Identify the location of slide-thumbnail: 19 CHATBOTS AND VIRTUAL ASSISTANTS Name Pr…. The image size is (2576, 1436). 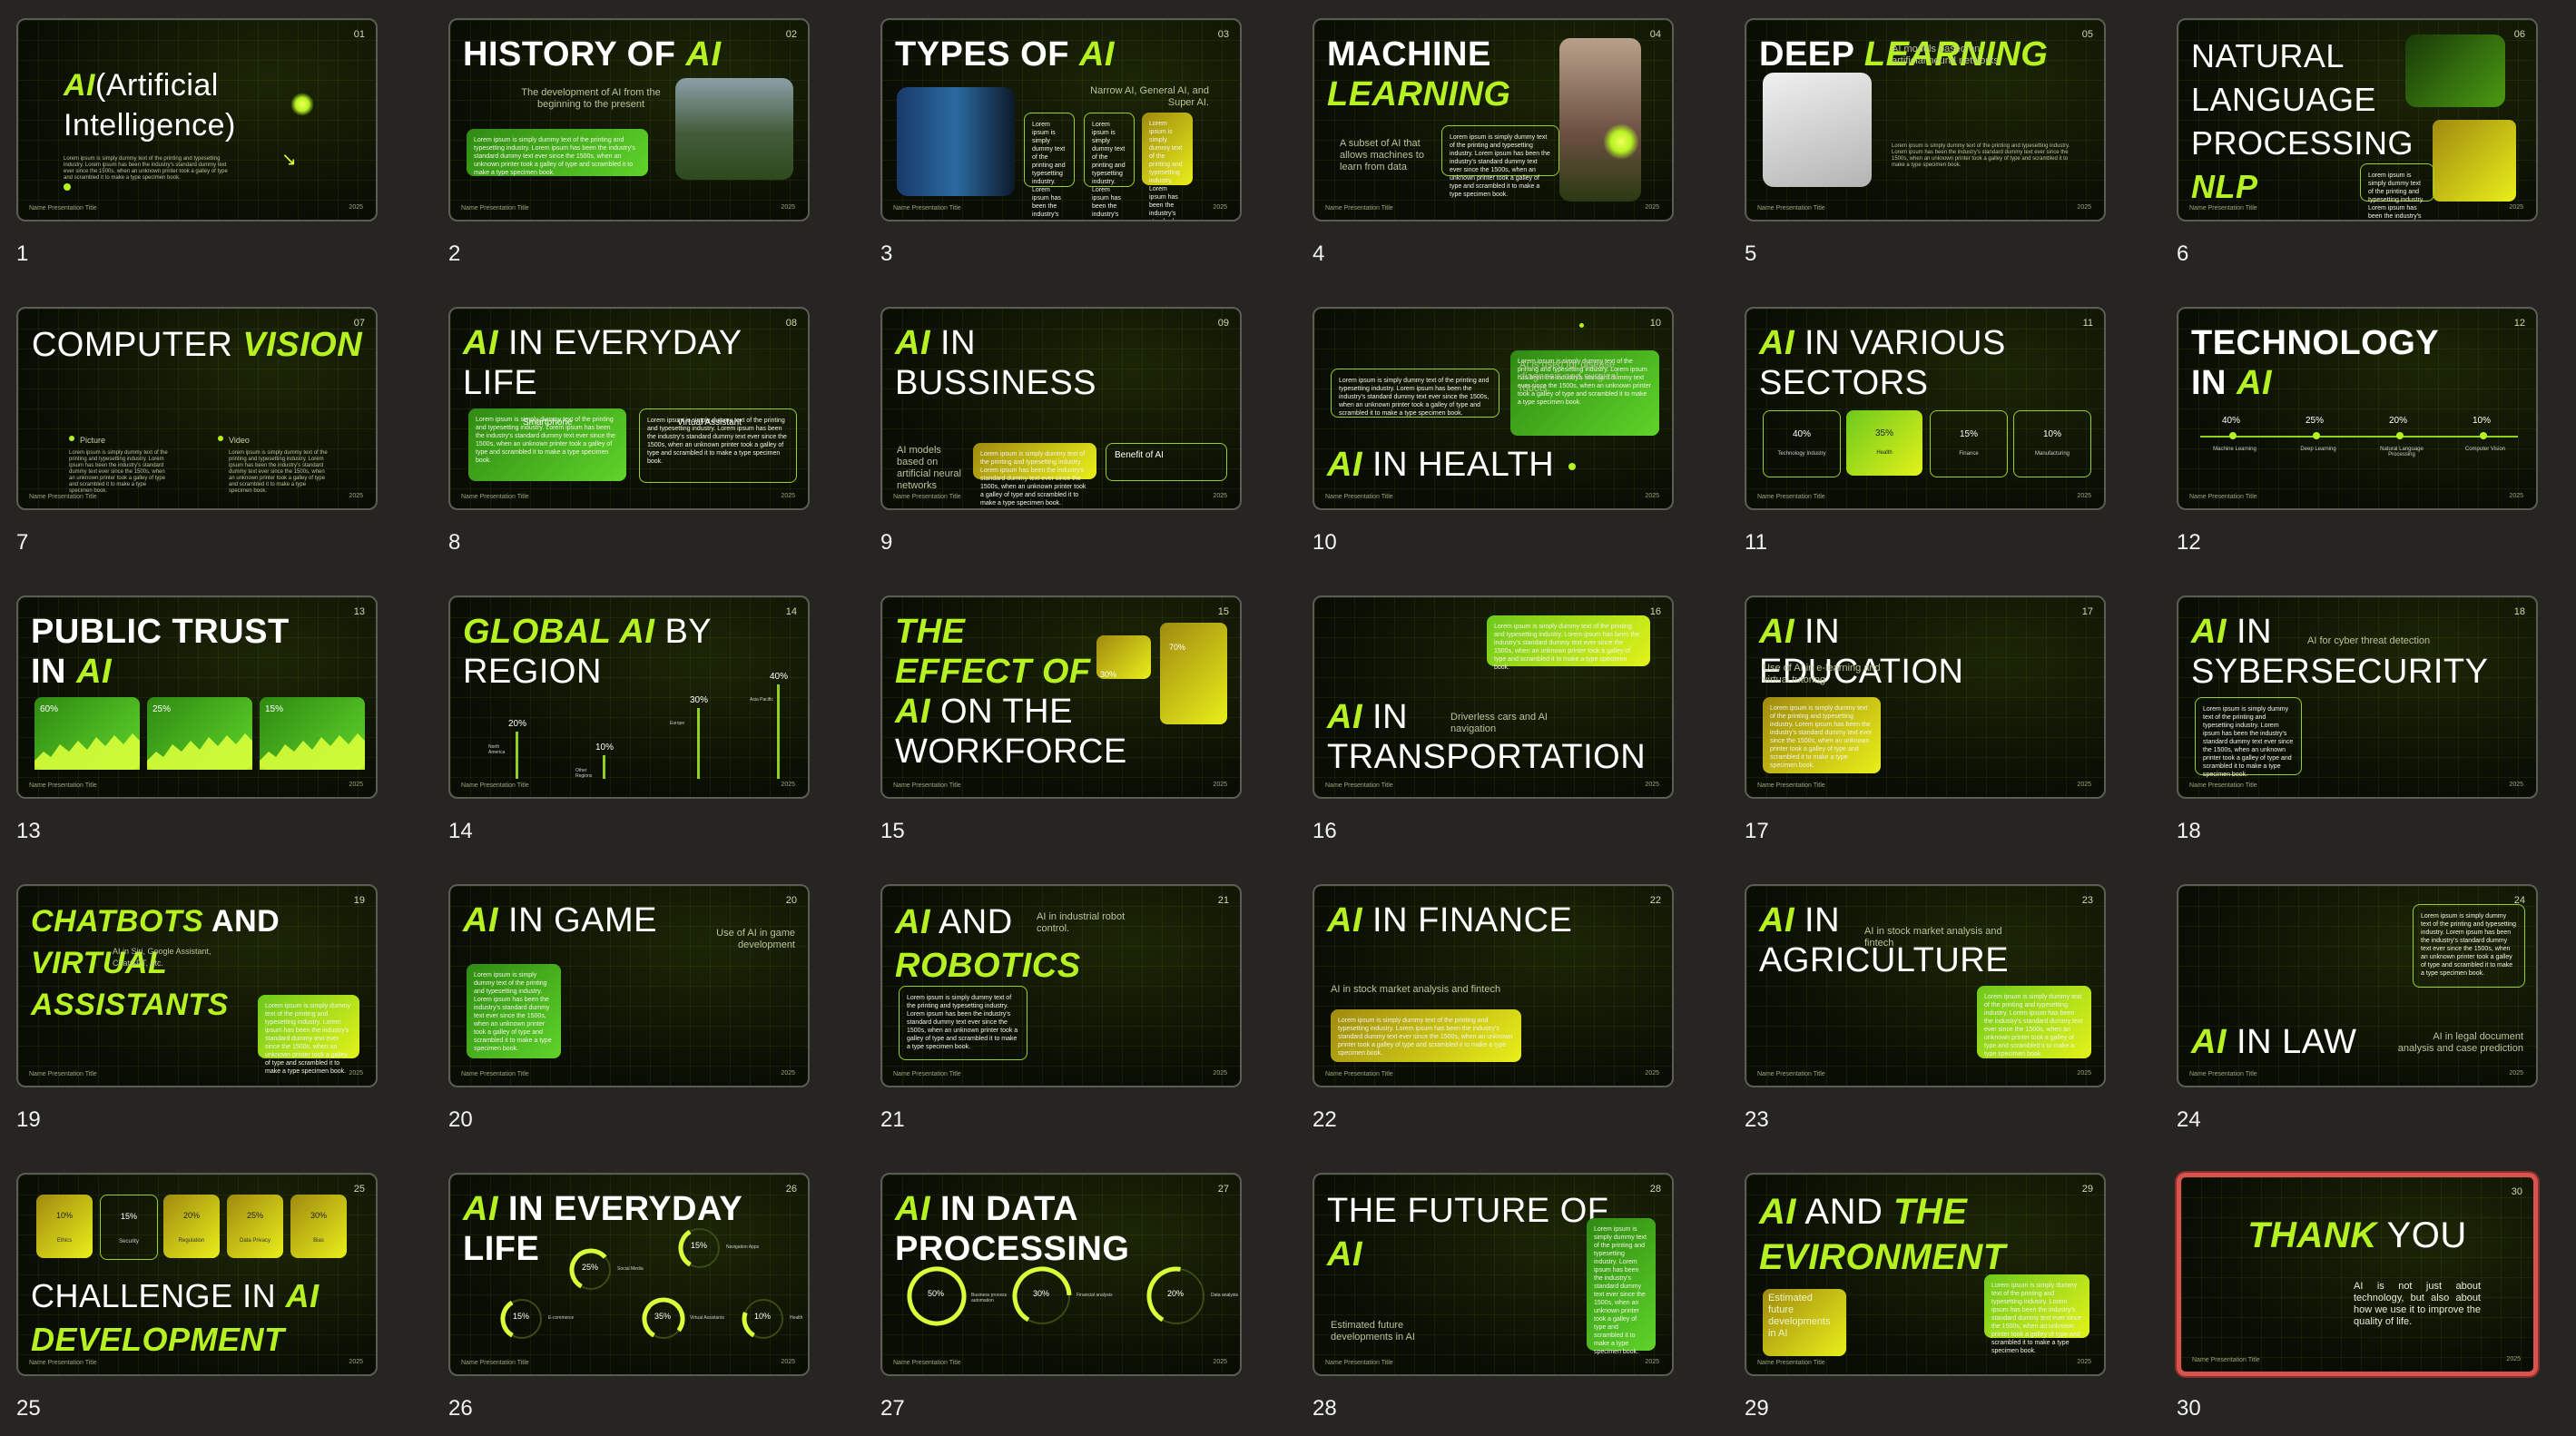
(197, 986).